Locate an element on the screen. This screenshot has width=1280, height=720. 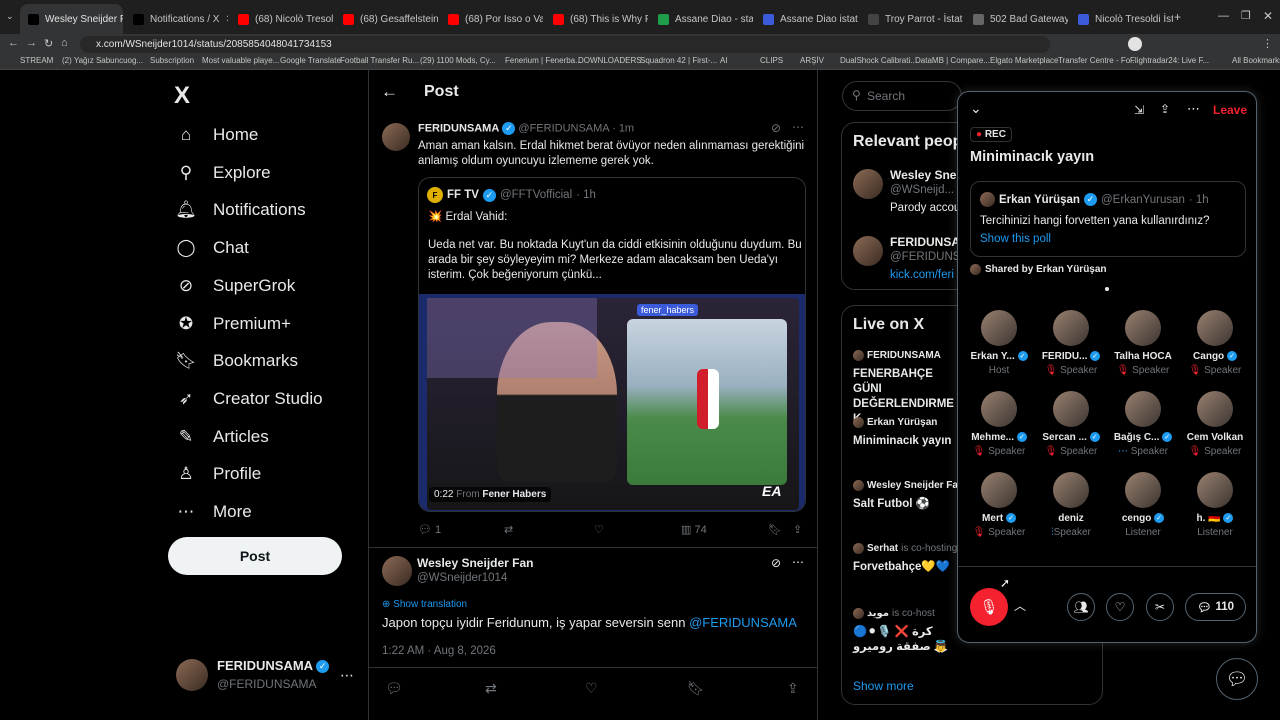
account-more-icon: ⋯ is located at coordinates (347, 675).